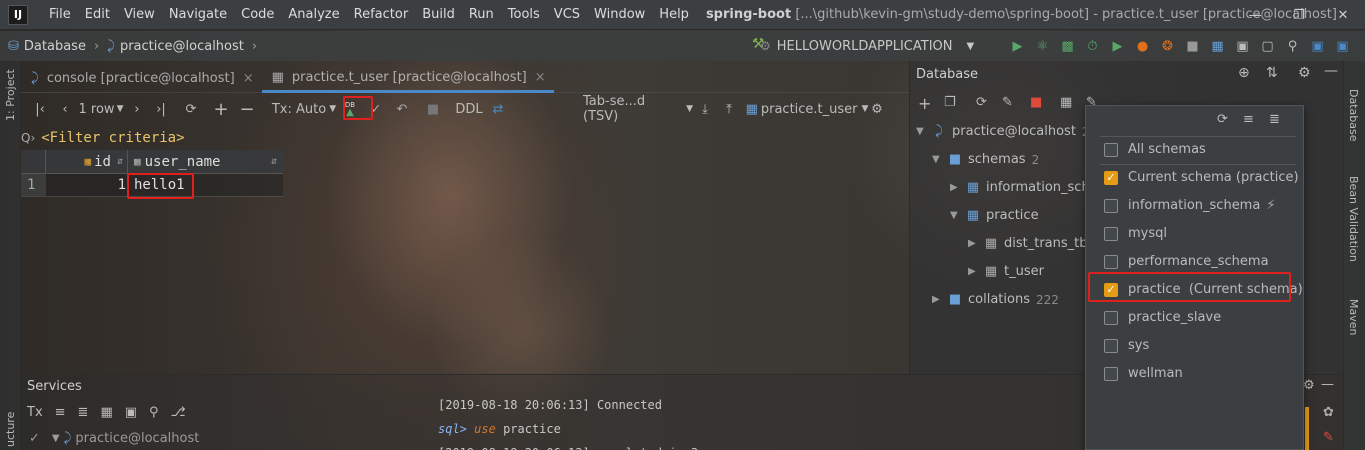 The height and width of the screenshot is (450, 1365). Describe the element at coordinates (1328, 412) in the screenshot. I see `paint-icon: ✿` at that location.